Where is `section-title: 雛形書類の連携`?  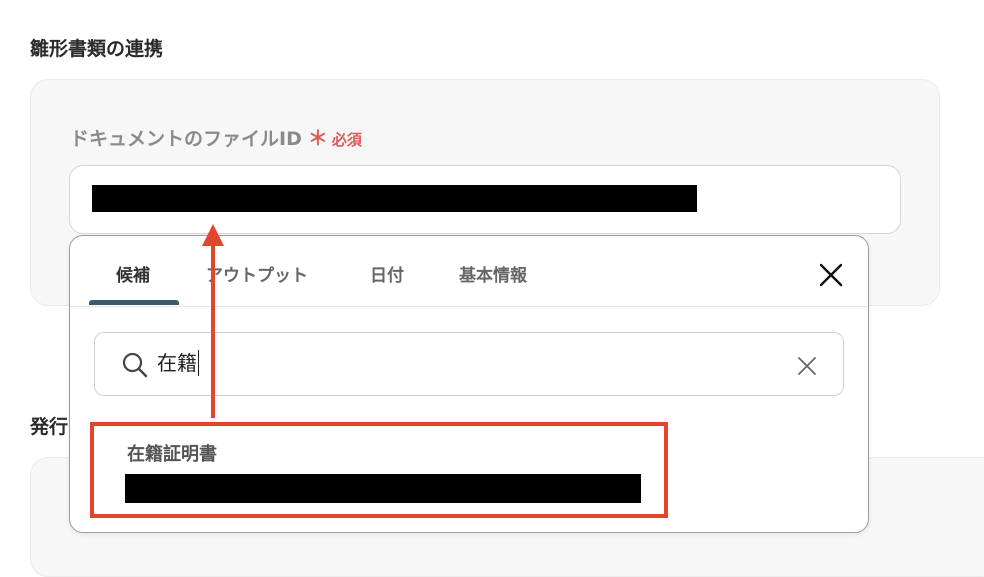 section-title: 雛形書類の連携 is located at coordinates (97, 49).